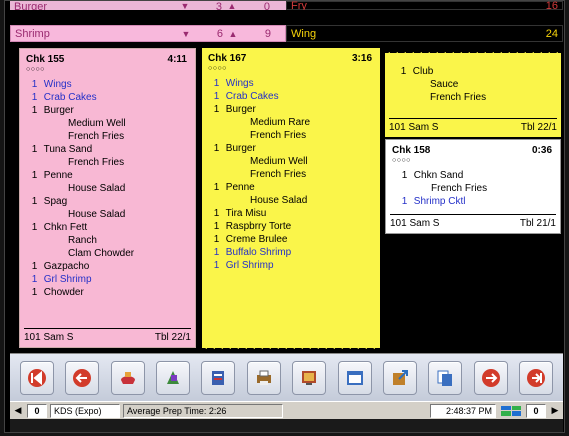  I want to click on next-button, so click(490, 377).